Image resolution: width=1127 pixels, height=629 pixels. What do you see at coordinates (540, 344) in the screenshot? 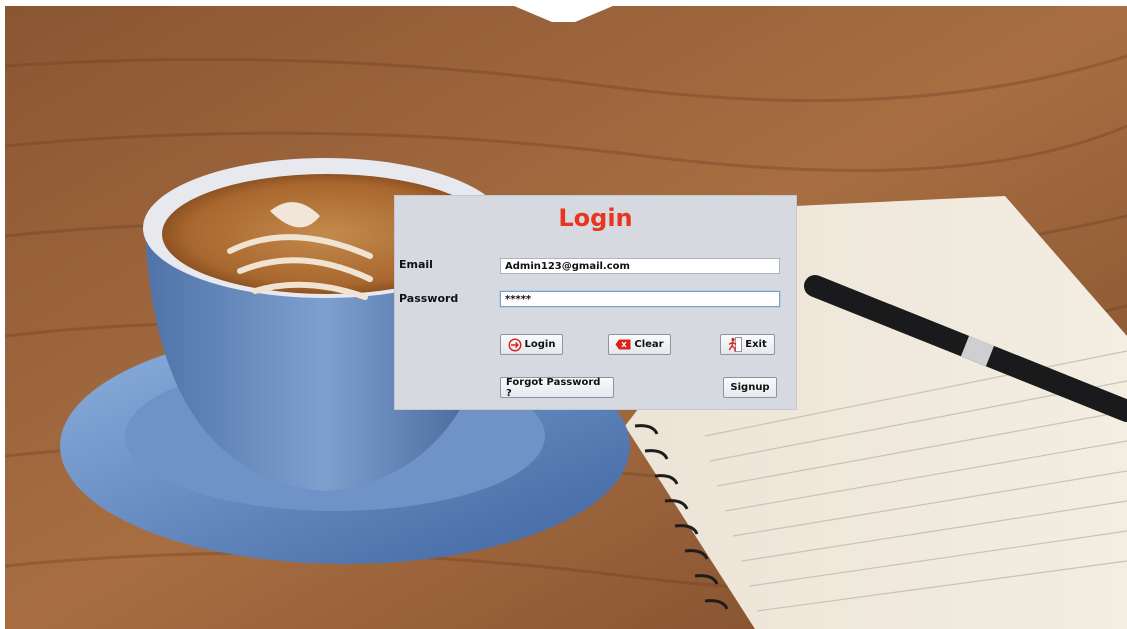
I see `login-button-label: Login` at bounding box center [540, 344].